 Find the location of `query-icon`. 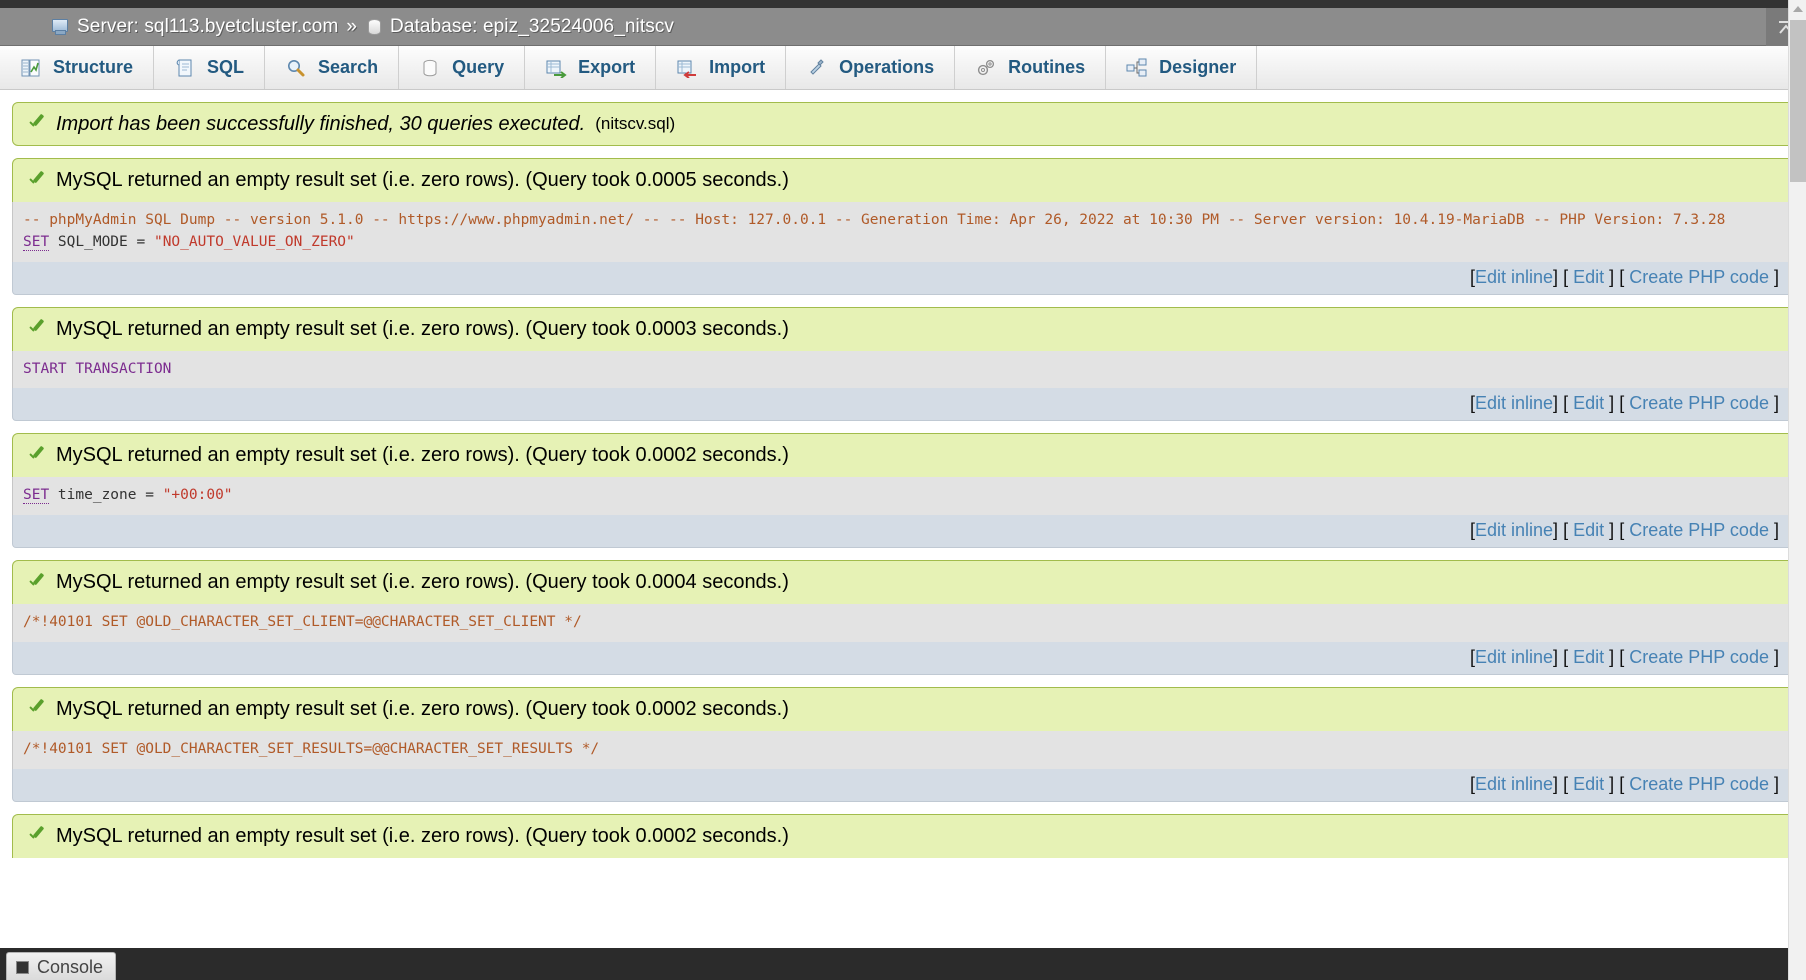

query-icon is located at coordinates (430, 67).